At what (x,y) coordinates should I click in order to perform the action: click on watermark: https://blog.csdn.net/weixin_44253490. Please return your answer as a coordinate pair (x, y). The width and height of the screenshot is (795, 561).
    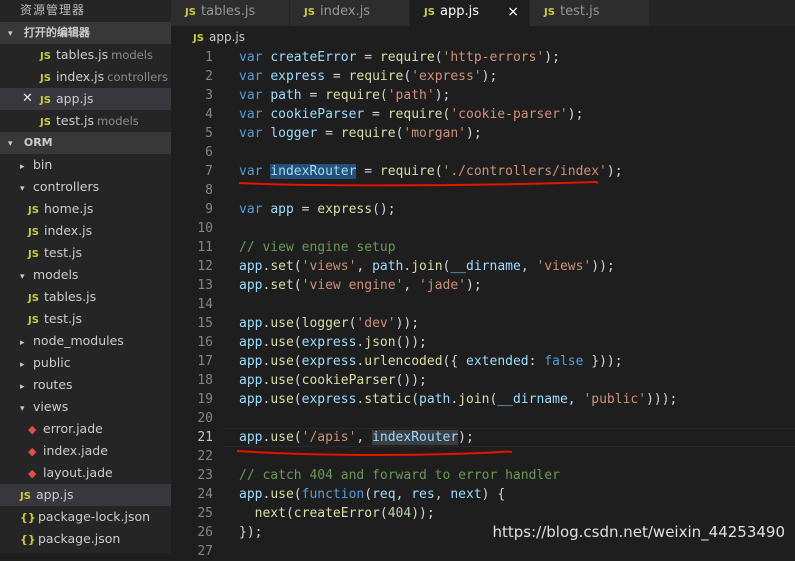
    Looking at the image, I should click on (638, 532).